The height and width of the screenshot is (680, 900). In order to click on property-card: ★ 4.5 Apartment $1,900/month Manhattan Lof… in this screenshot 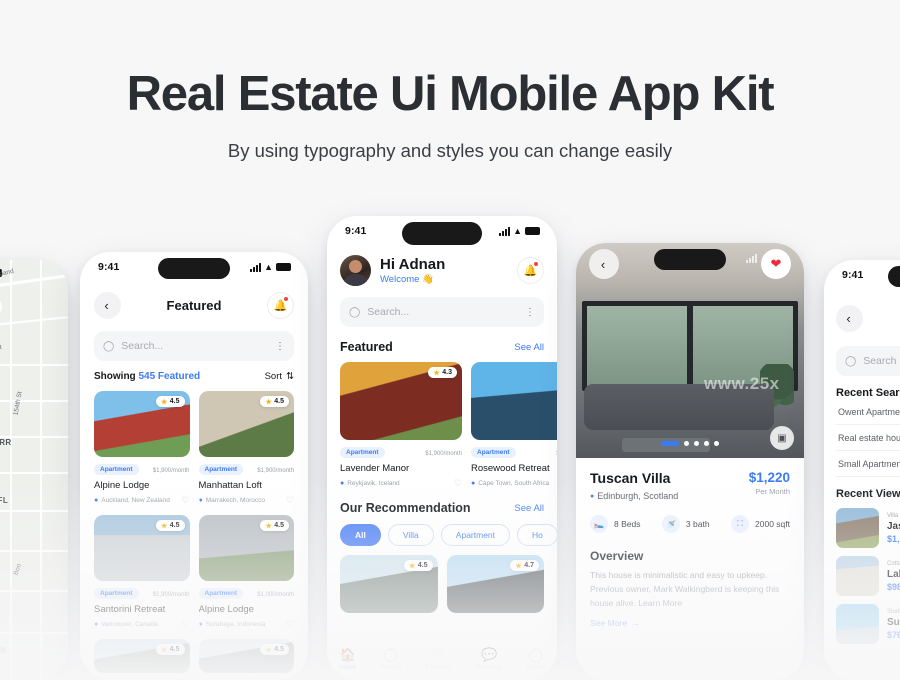, I will do `click(246, 448)`.